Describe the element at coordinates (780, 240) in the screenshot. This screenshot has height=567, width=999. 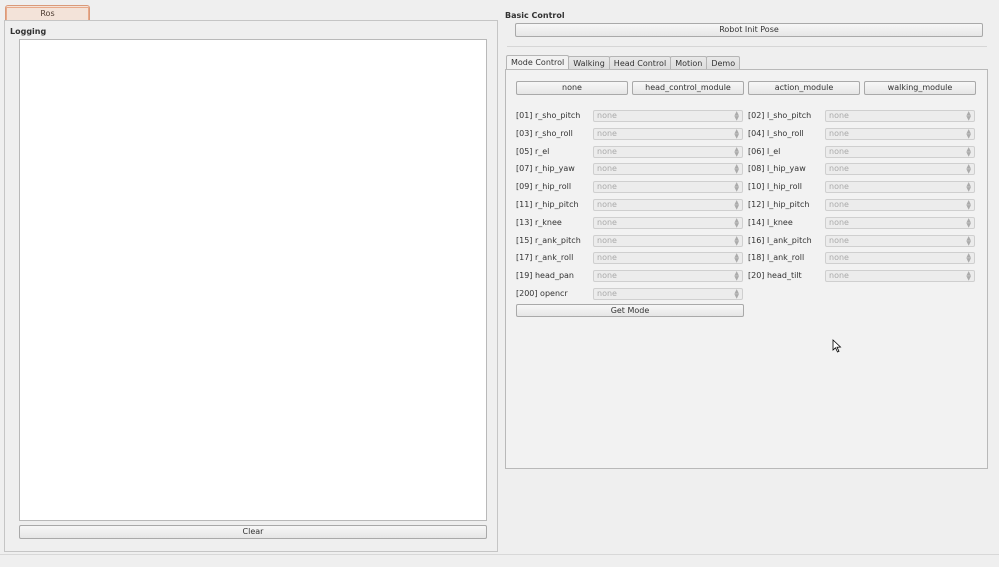
I see `joint-label: [16] l_ank_pitch` at that location.